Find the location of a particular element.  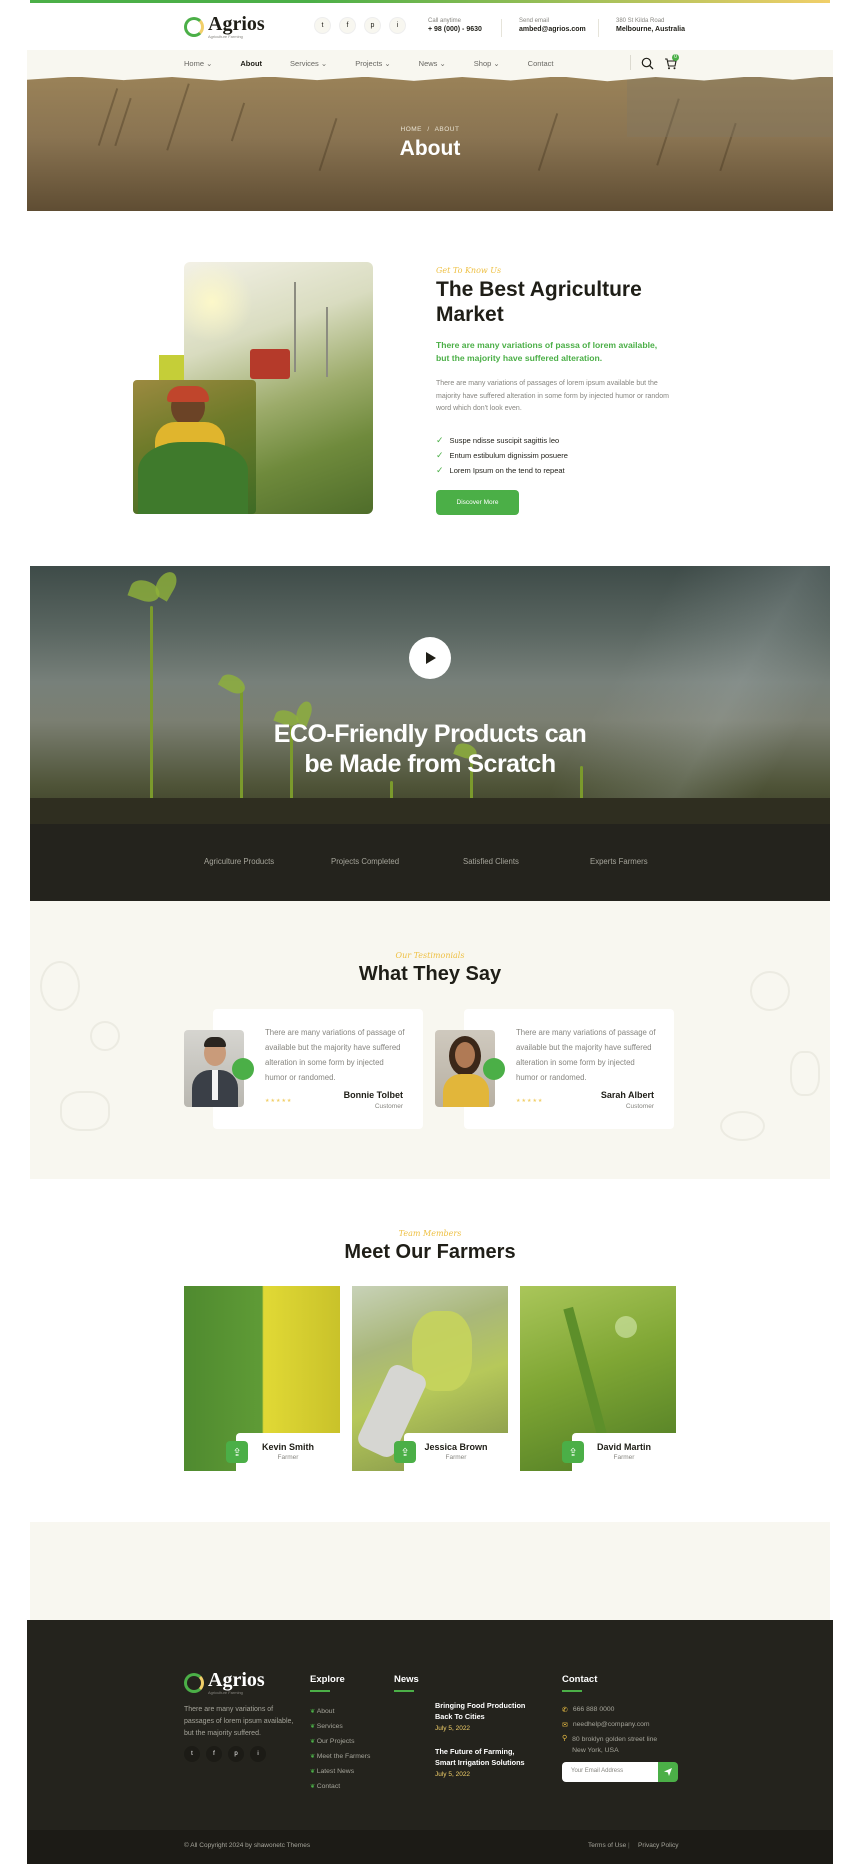

footer-link: ❦ Contact is located at coordinates (340, 1782).